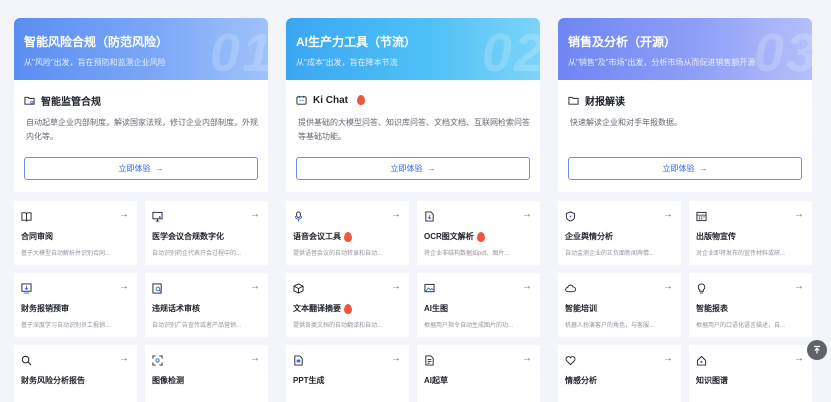 This screenshot has height=402, width=831. What do you see at coordinates (685, 101) in the screenshot?
I see `feature-title: 财报解读` at bounding box center [685, 101].